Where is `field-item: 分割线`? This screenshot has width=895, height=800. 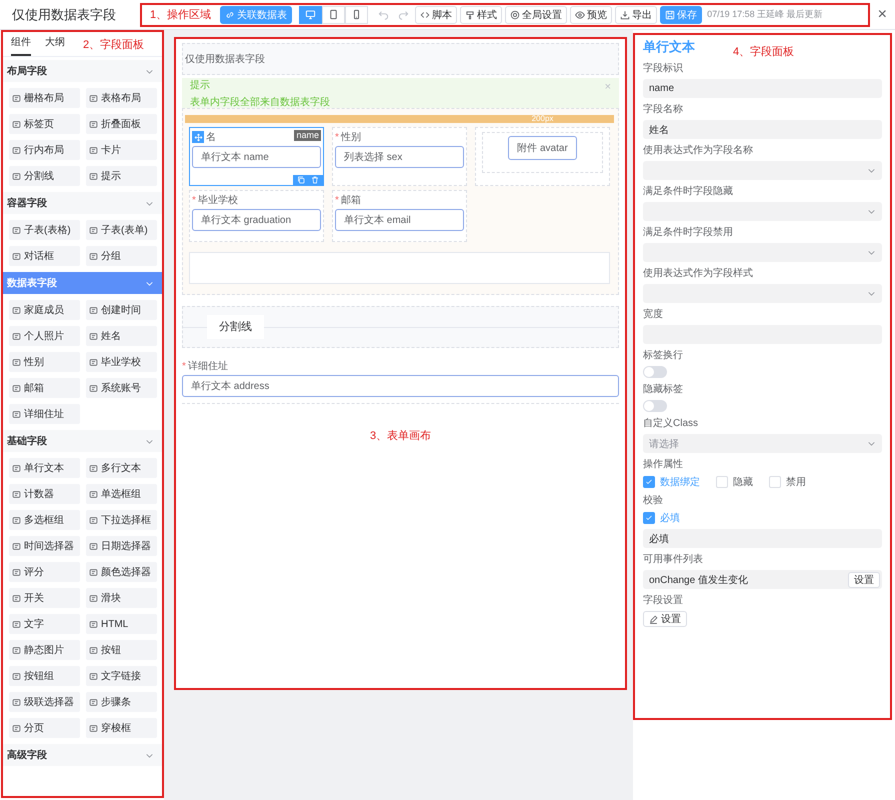
field-item: 分割线 is located at coordinates (44, 176).